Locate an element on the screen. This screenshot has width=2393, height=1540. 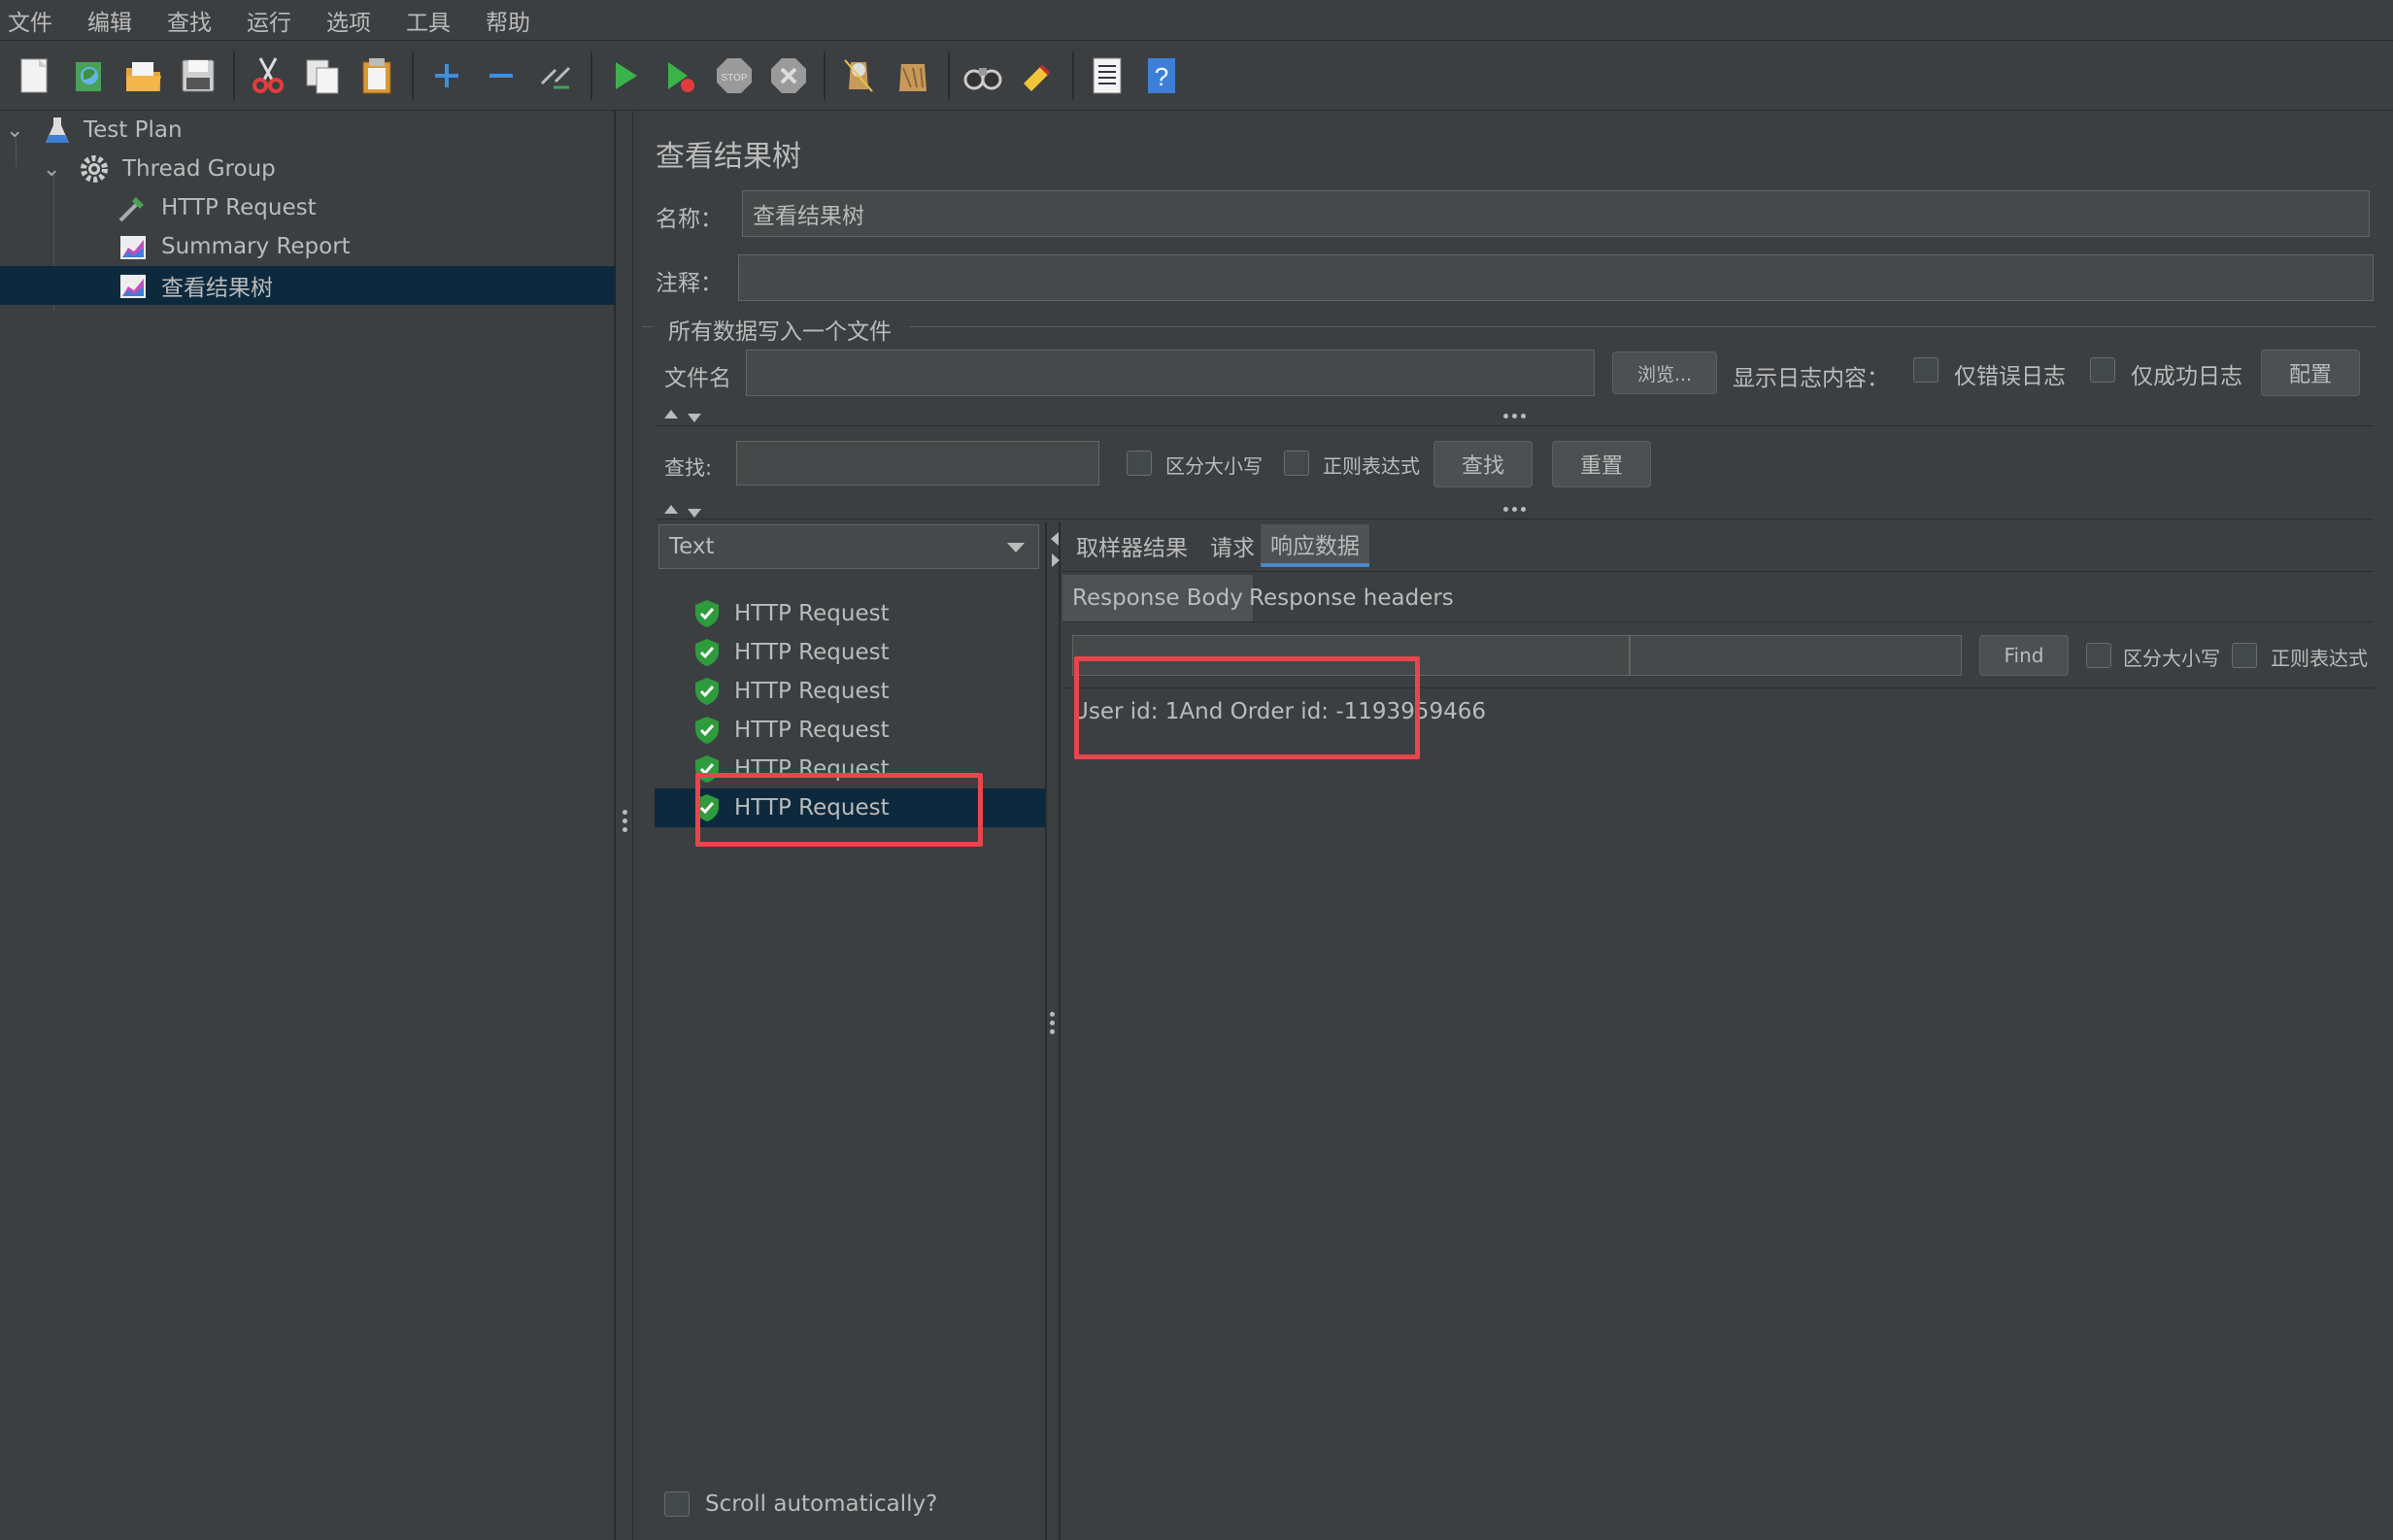
gear-icon is located at coordinates (94, 169).